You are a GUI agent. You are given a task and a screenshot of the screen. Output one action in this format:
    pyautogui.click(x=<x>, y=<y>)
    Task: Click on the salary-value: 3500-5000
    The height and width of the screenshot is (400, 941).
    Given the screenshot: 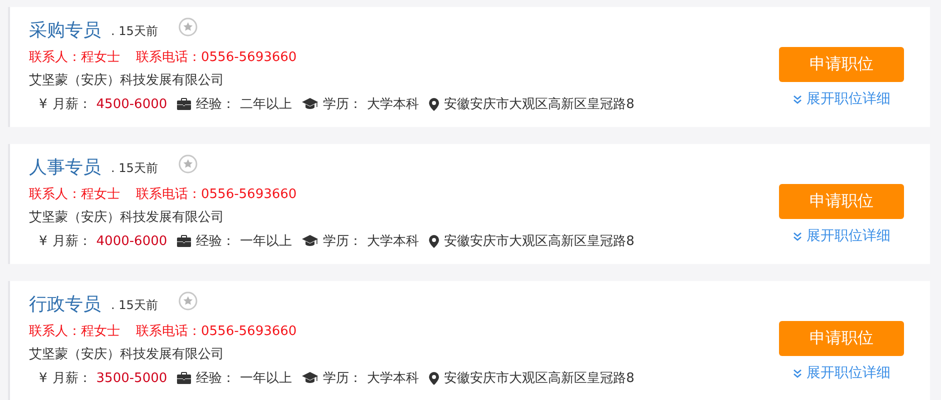 What is the action you would take?
    pyautogui.click(x=132, y=378)
    